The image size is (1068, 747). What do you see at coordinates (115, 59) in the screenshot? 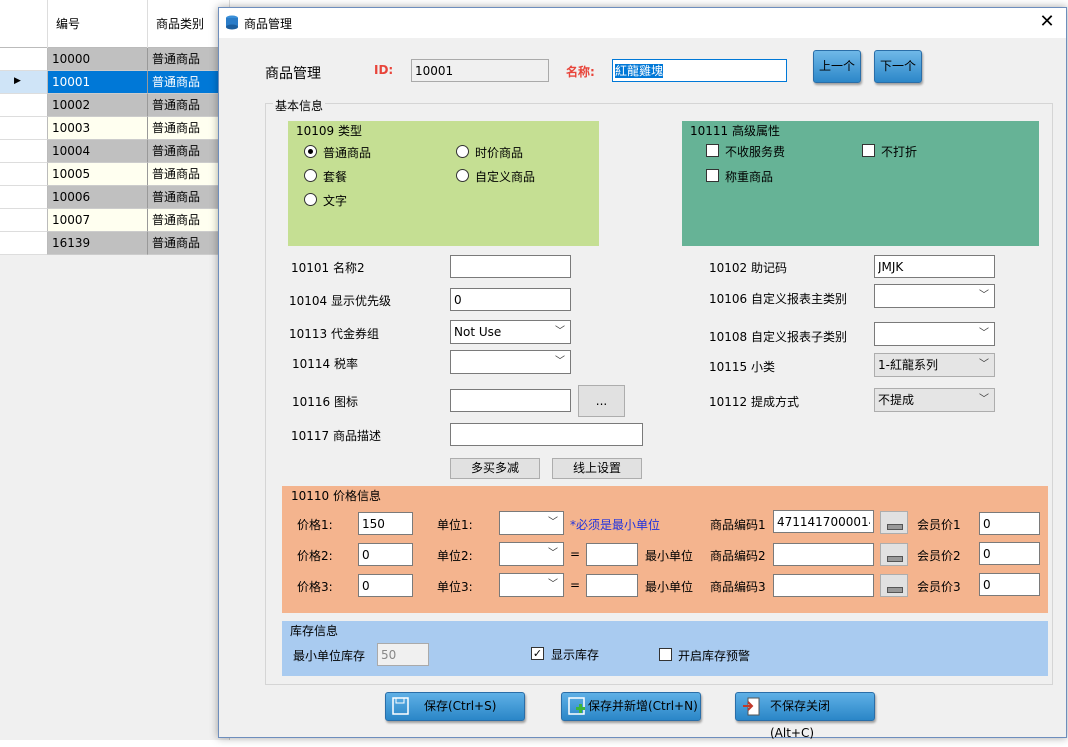
I see `table-row: 10000 普通商品` at bounding box center [115, 59].